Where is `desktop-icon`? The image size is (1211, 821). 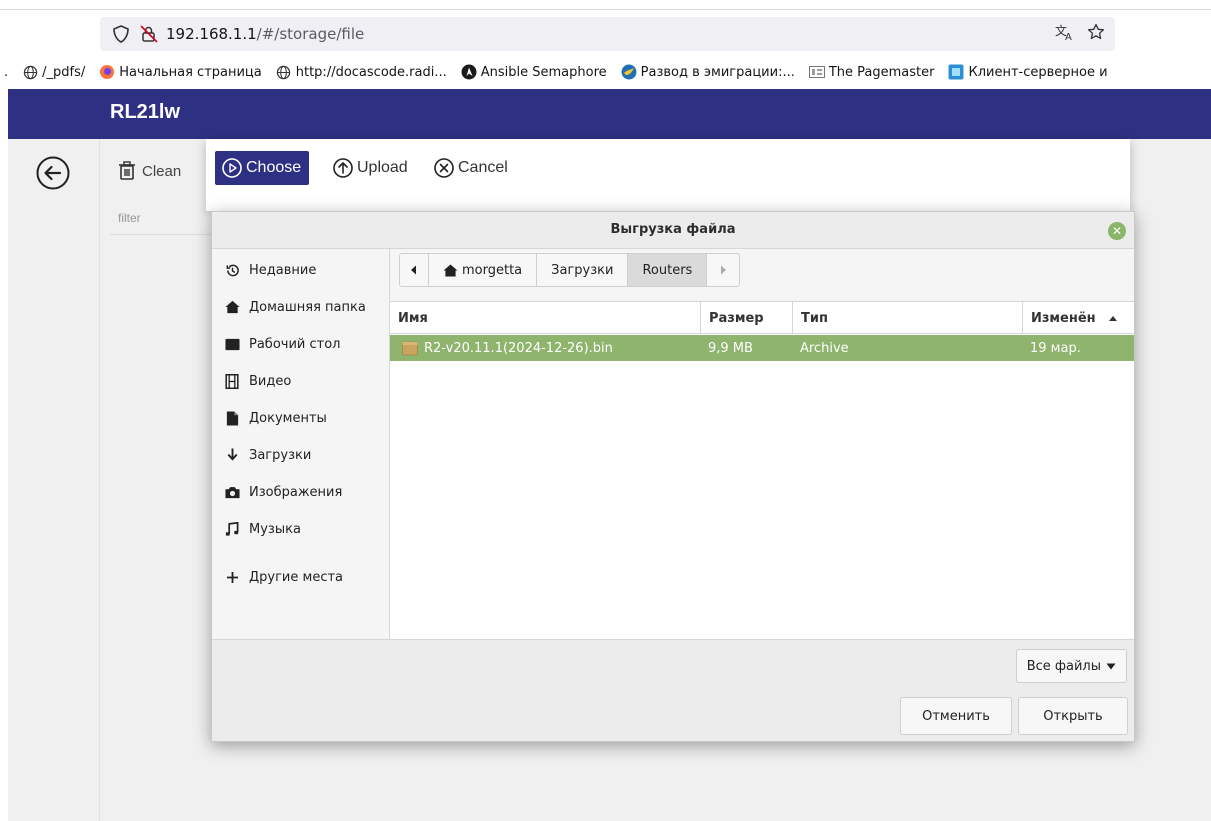
desktop-icon is located at coordinates (232, 344).